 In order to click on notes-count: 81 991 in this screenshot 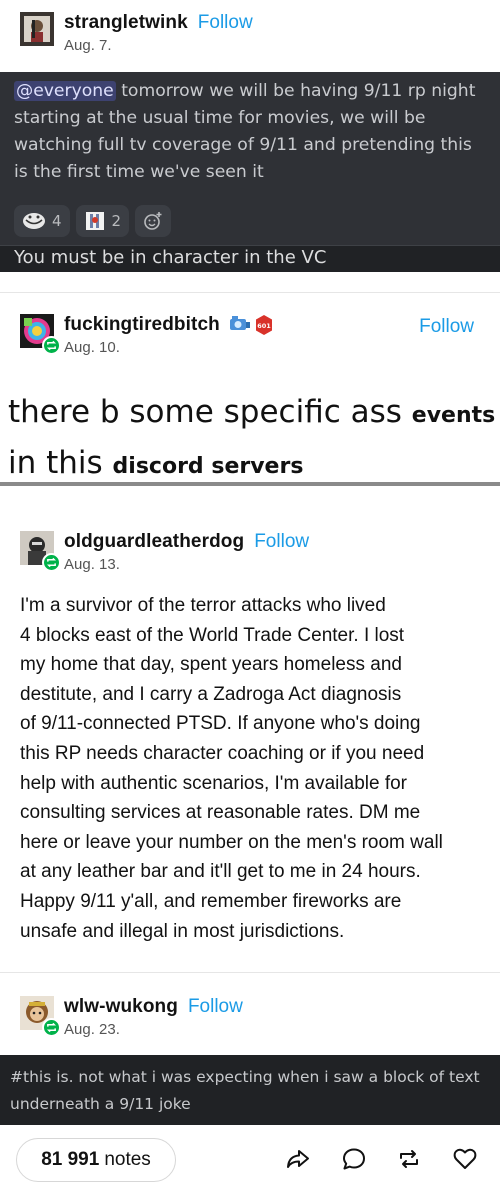, I will do `click(70, 1159)`.